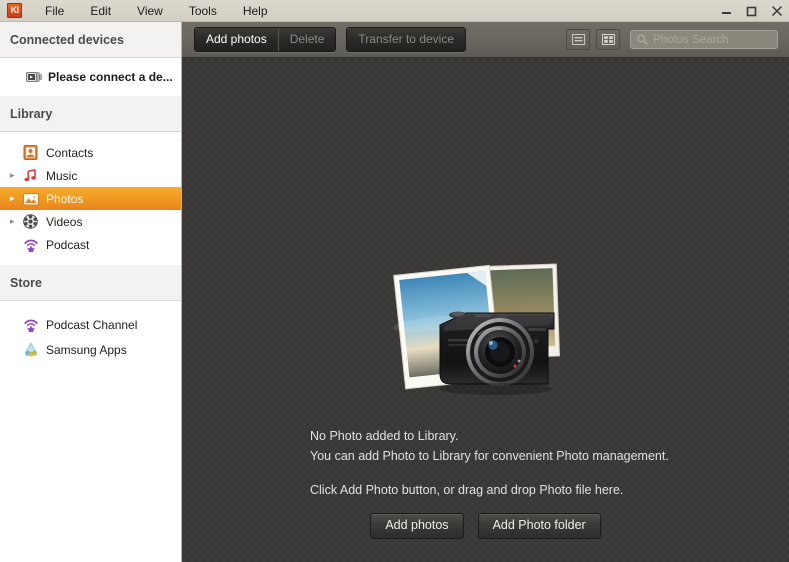 The width and height of the screenshot is (789, 562). I want to click on sidebar-label-videos: Videos, so click(64, 221).